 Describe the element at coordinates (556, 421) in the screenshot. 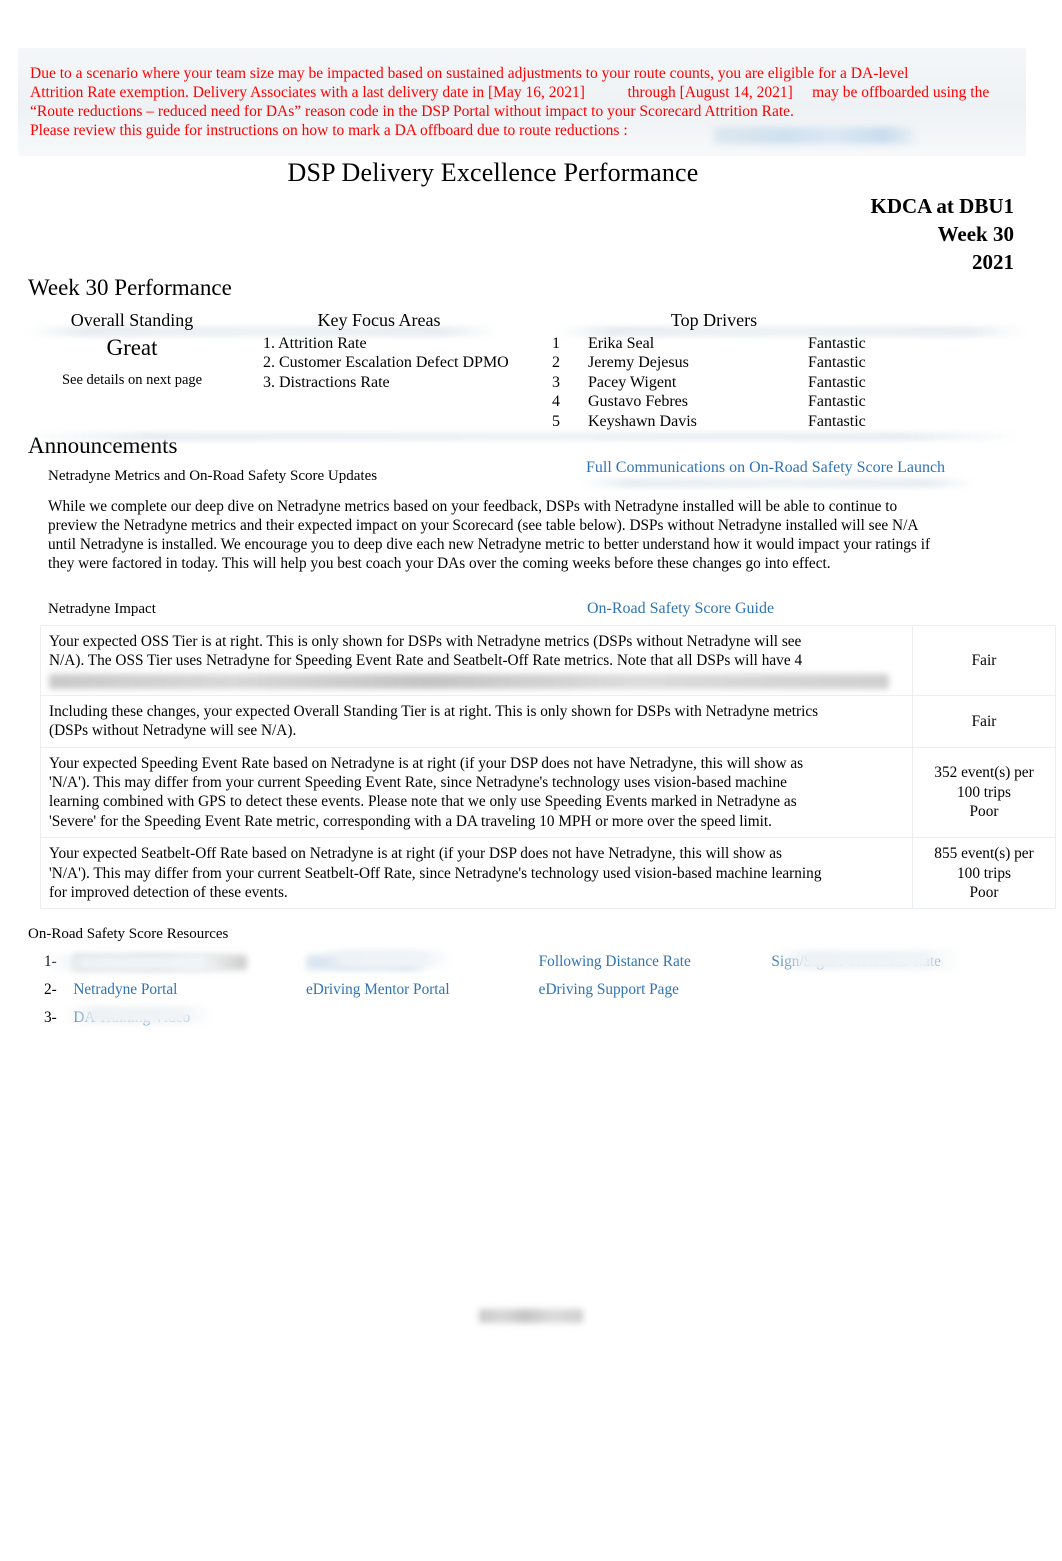

I see `driver-rank: 5` at that location.